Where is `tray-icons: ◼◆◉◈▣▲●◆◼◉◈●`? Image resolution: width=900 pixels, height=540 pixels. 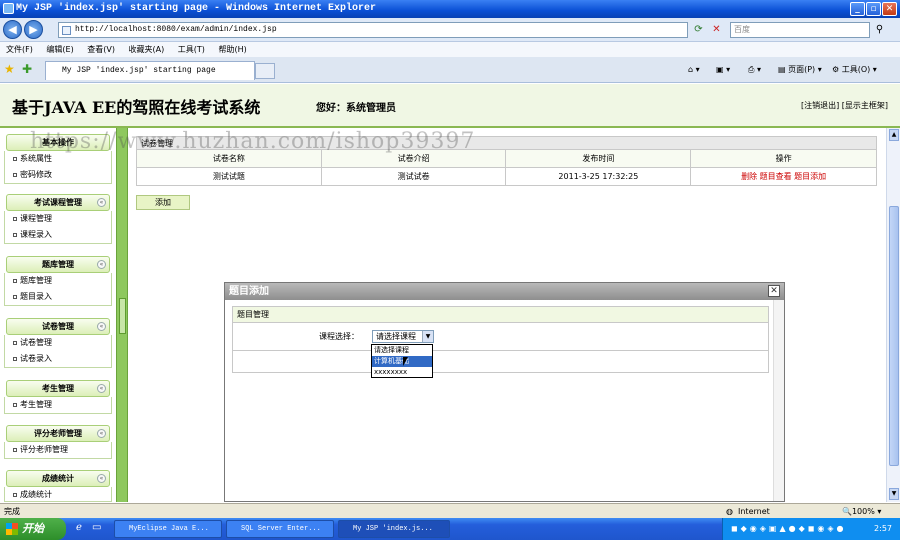 tray-icons: ◼◆◉◈▣▲●◆◼◉◈● is located at coordinates (789, 529).